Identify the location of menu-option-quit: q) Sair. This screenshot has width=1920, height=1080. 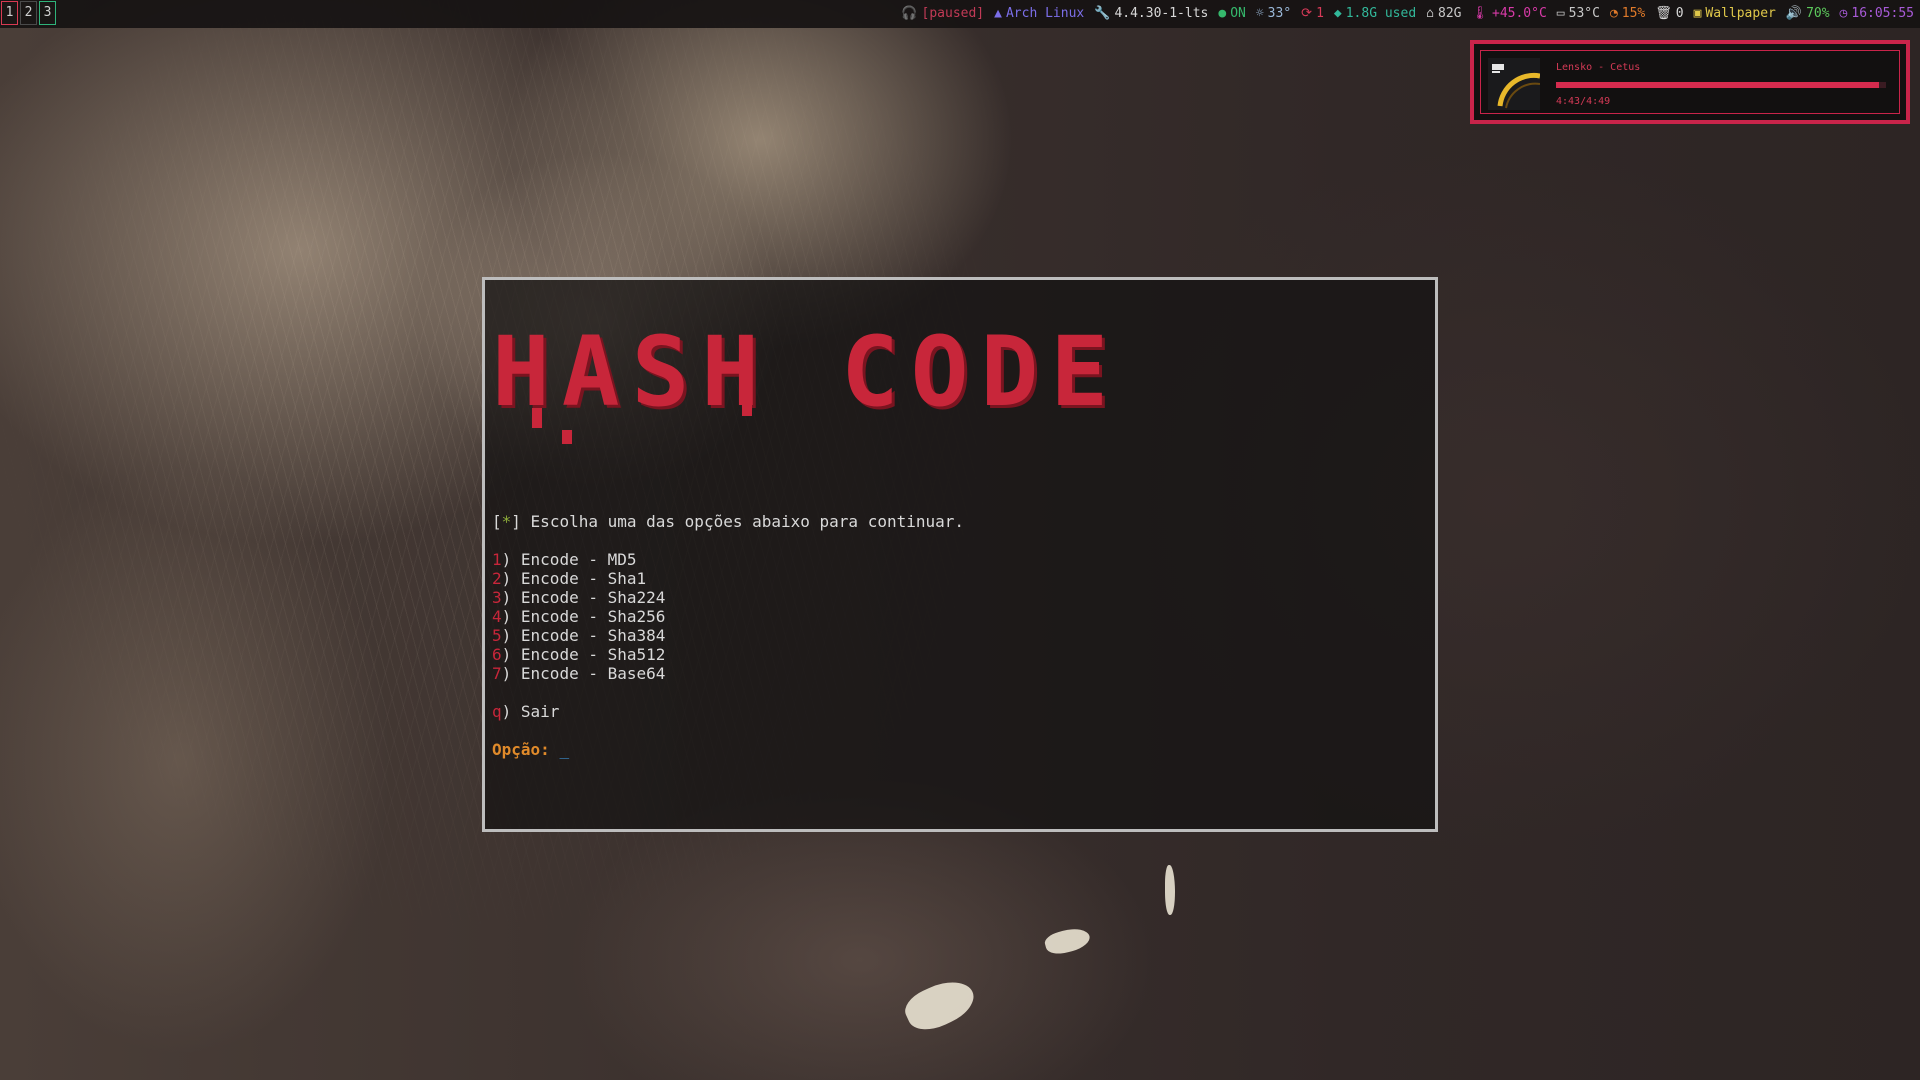
(525, 711).